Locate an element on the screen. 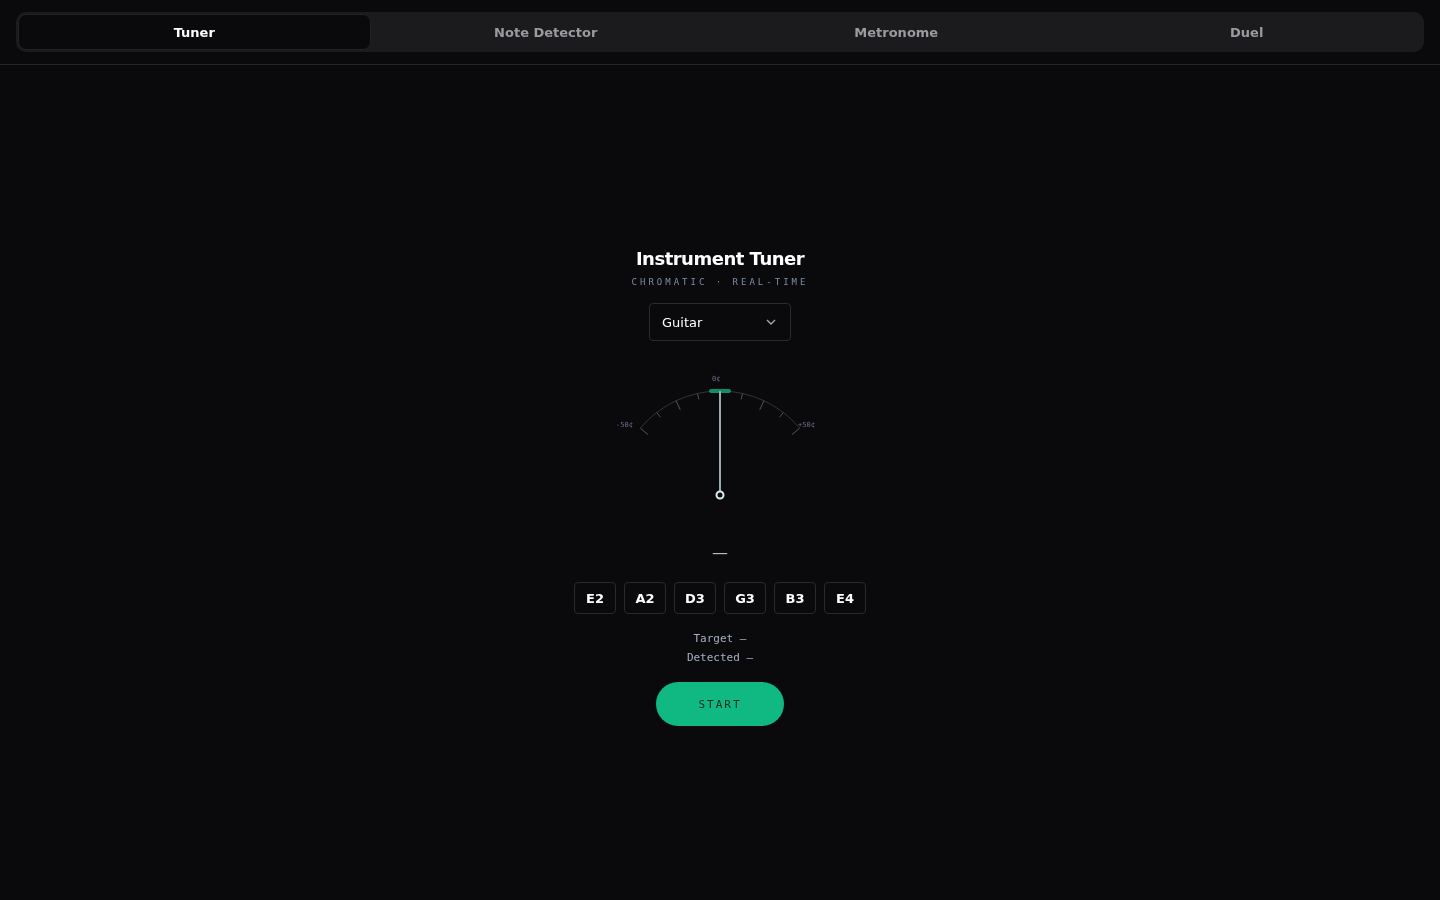 The image size is (1440, 900). start-button: START is located at coordinates (720, 704).